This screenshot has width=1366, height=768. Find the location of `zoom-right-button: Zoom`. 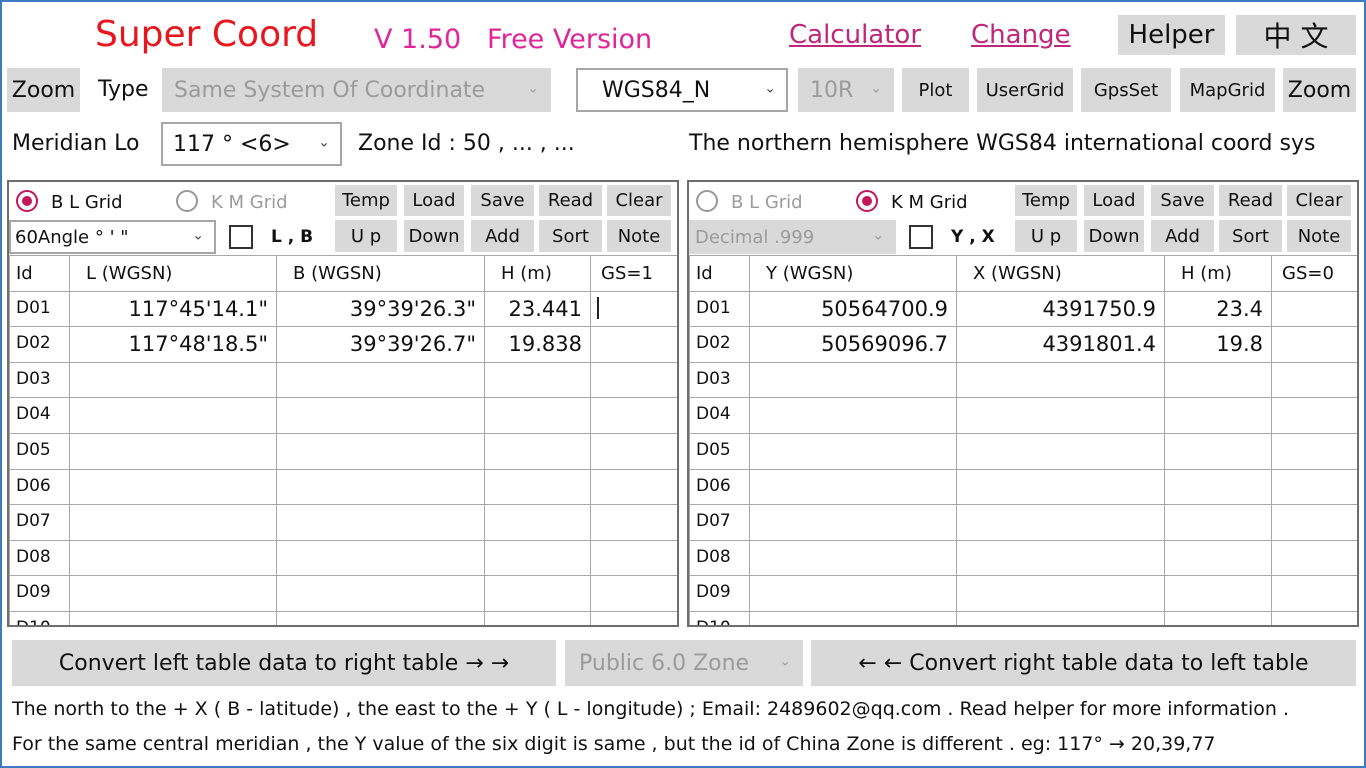

zoom-right-button: Zoom is located at coordinates (1319, 90).